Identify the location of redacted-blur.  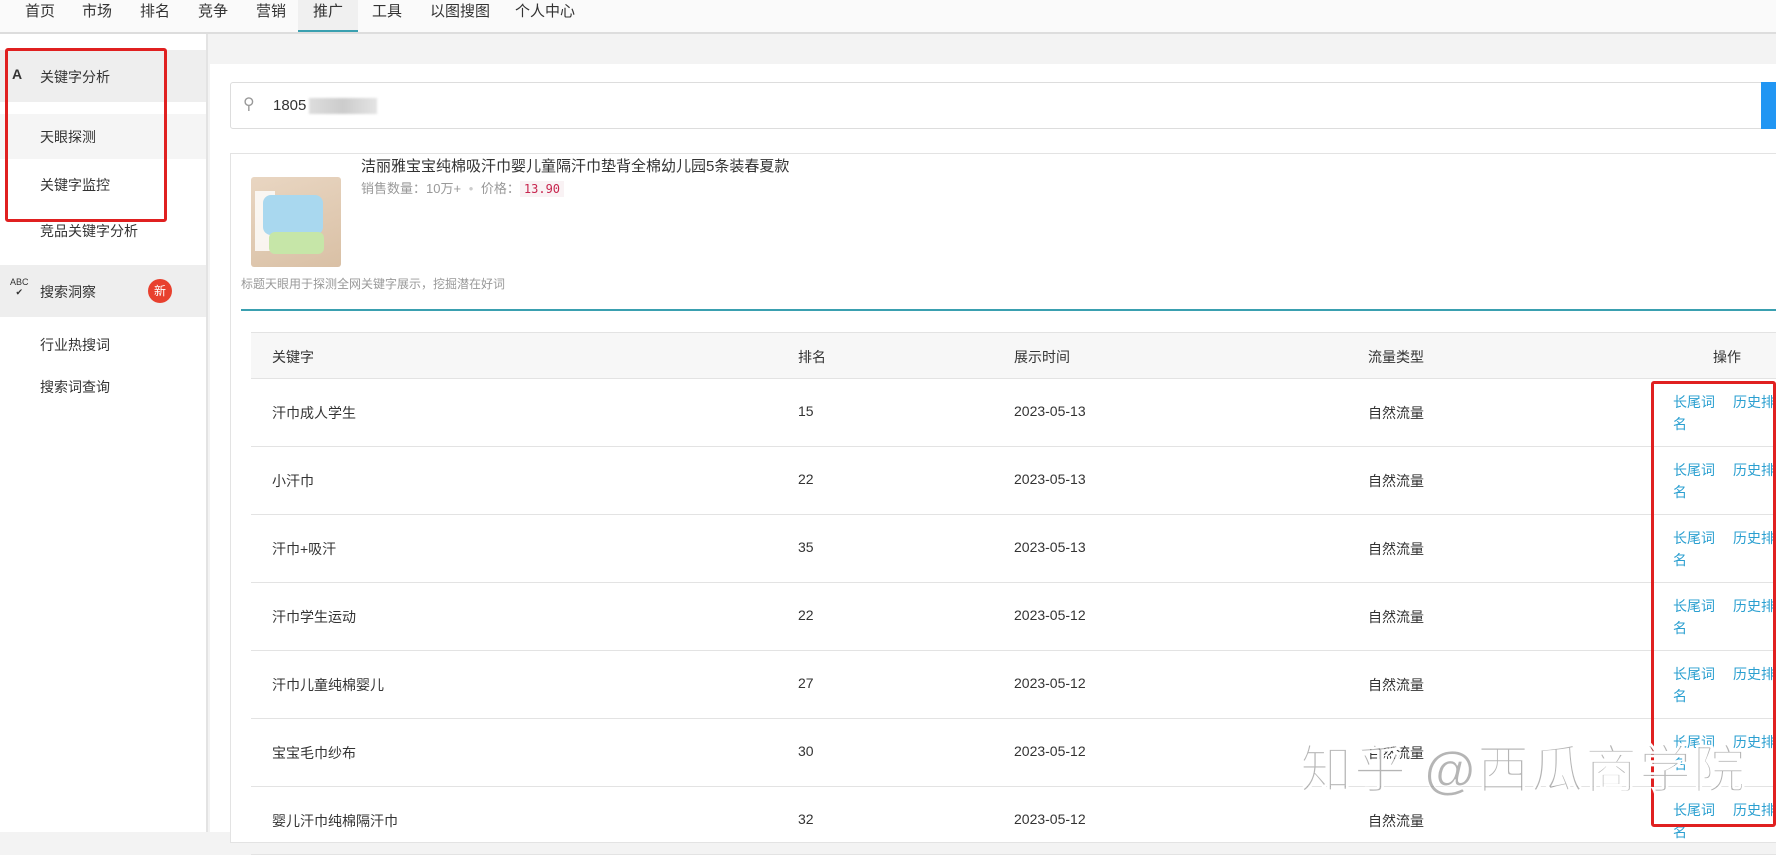
(343, 106).